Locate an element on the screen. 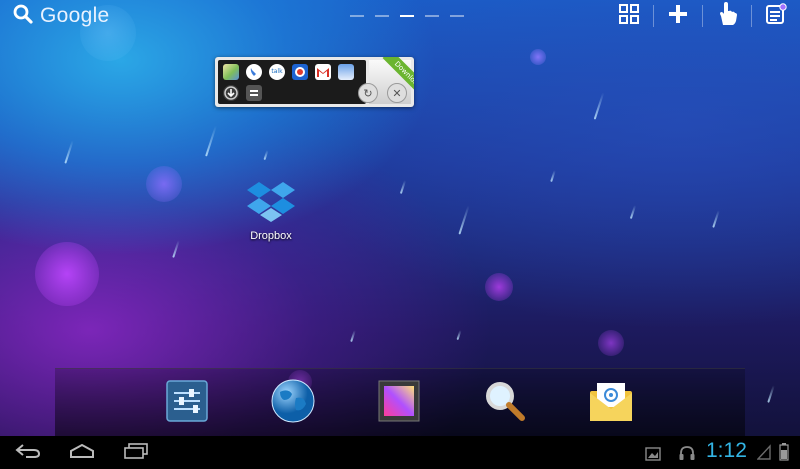 This screenshot has height=469, width=800. notepad-icon is located at coordinates (776, 16).